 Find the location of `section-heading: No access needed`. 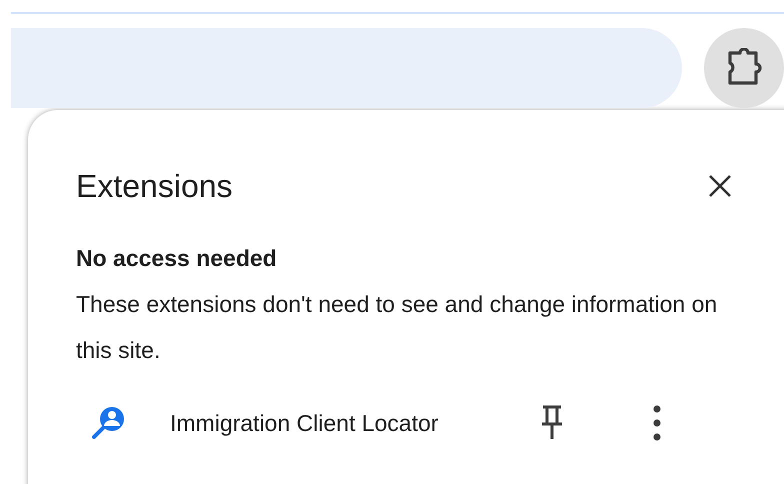

section-heading: No access needed is located at coordinates (177, 258).